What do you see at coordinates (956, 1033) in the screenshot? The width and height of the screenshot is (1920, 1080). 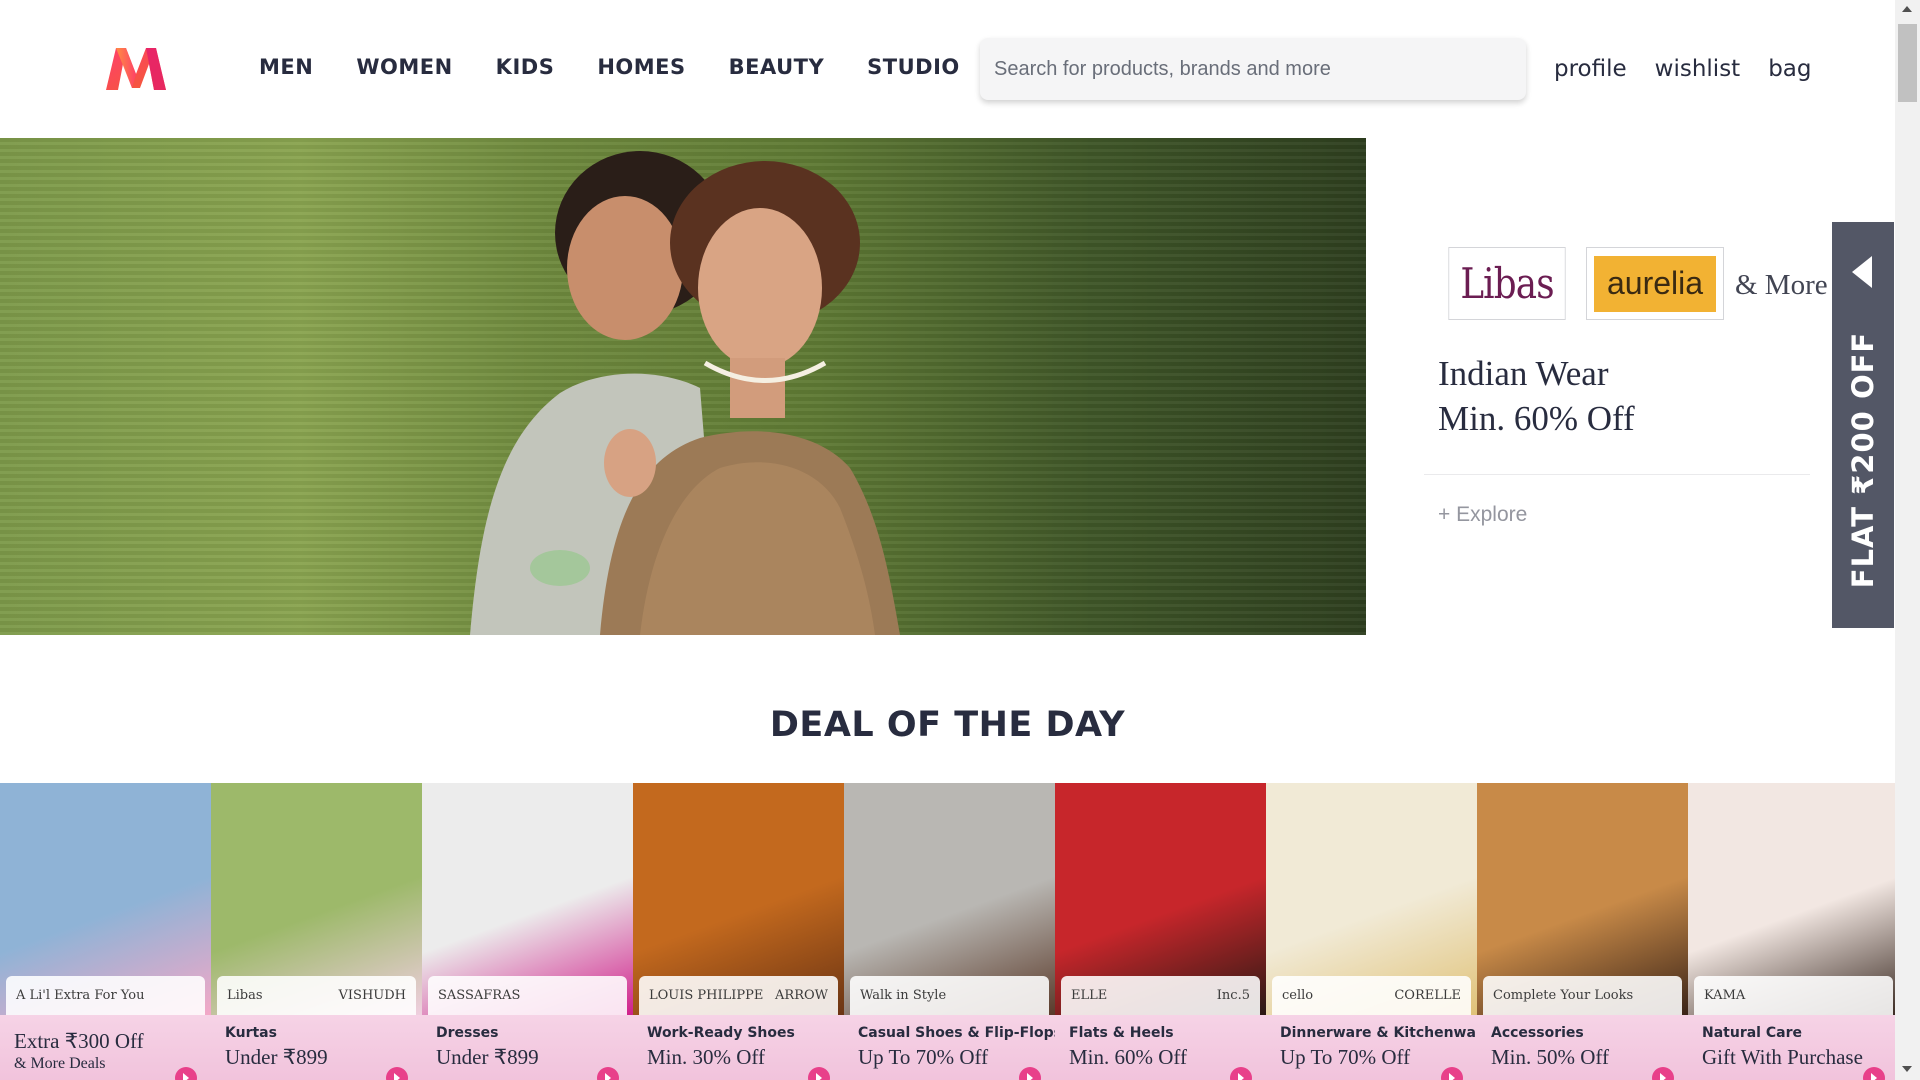 I see `deal-category: Casual Shoes & Flip-Flops` at bounding box center [956, 1033].